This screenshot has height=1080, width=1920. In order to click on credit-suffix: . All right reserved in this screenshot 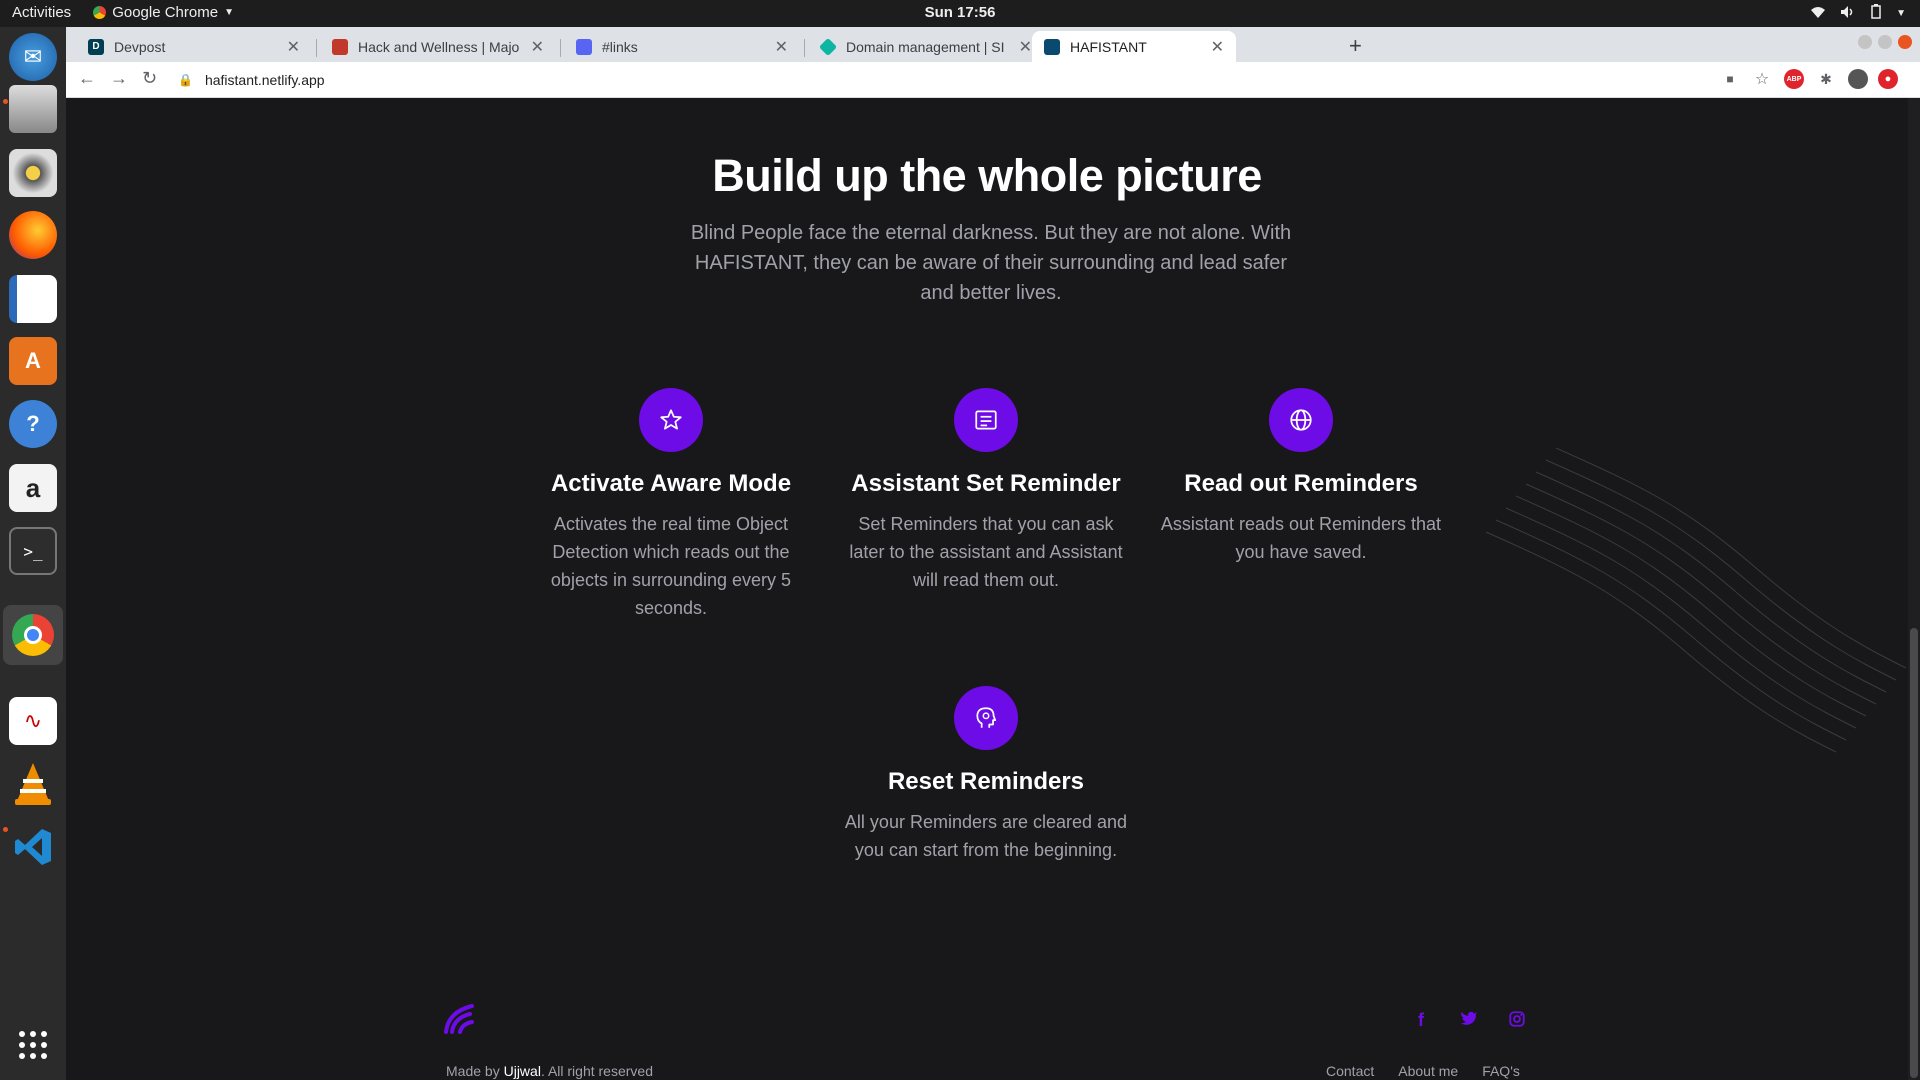, I will do `click(596, 1071)`.